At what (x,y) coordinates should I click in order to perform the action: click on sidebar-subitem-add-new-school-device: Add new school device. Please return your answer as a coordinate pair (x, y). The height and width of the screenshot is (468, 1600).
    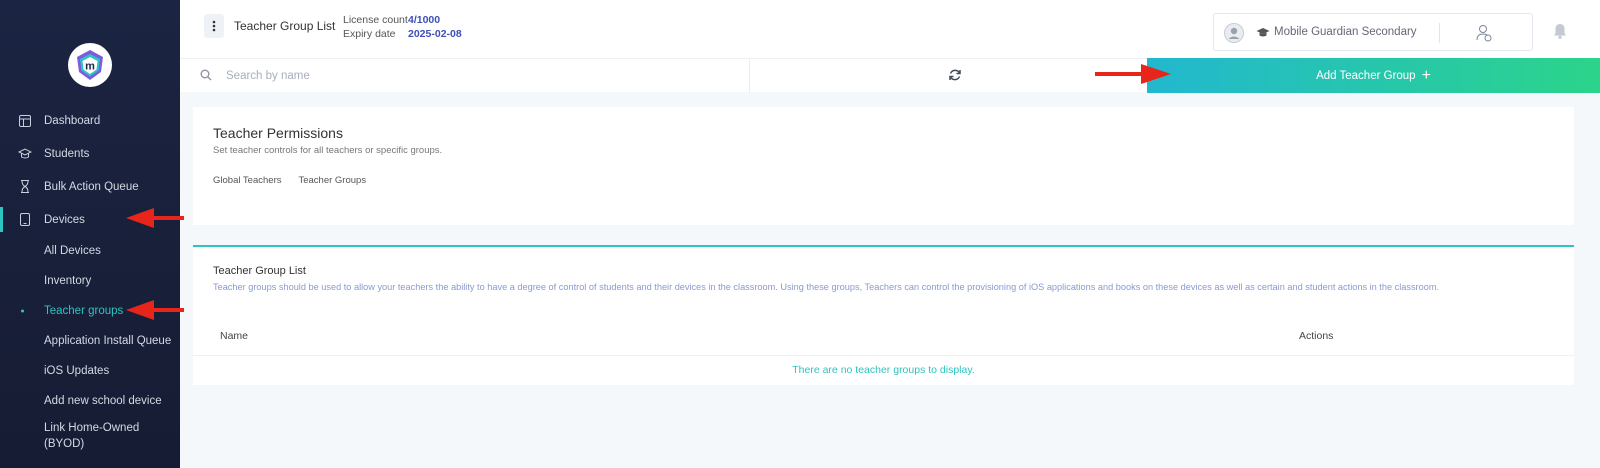
    Looking at the image, I should click on (90, 401).